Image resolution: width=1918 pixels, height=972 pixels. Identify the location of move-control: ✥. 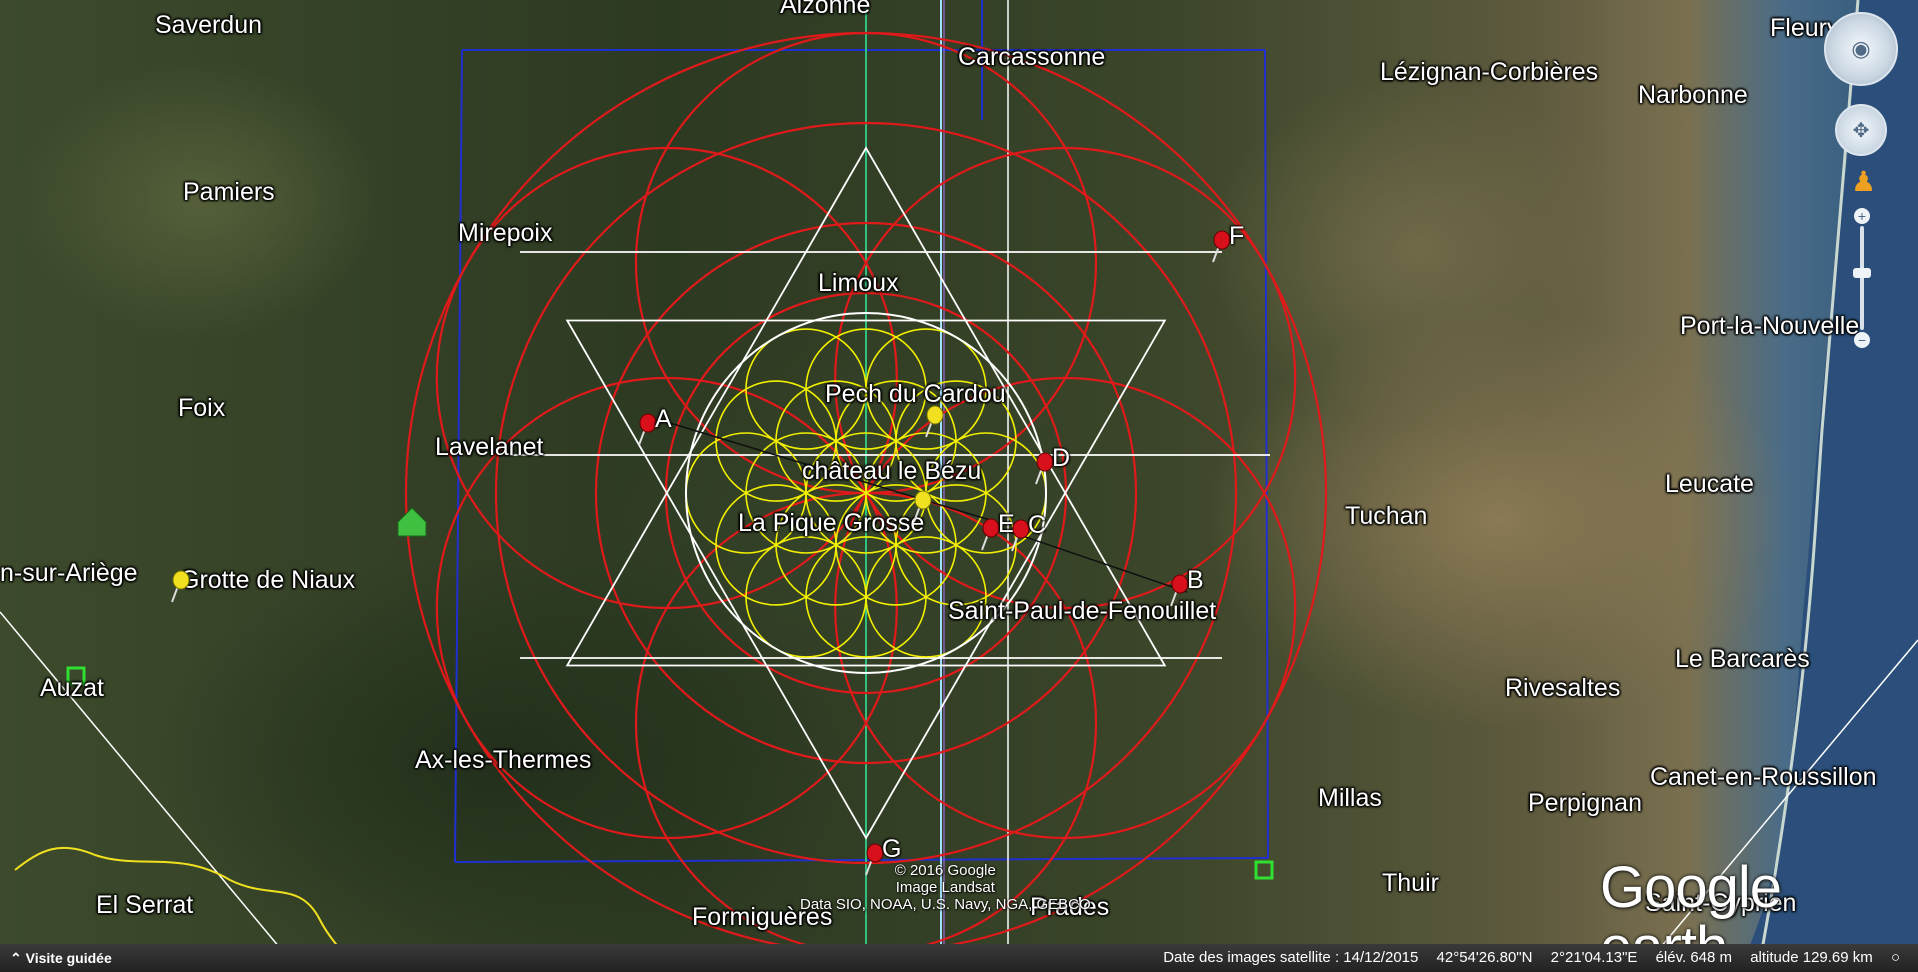
(1861, 130).